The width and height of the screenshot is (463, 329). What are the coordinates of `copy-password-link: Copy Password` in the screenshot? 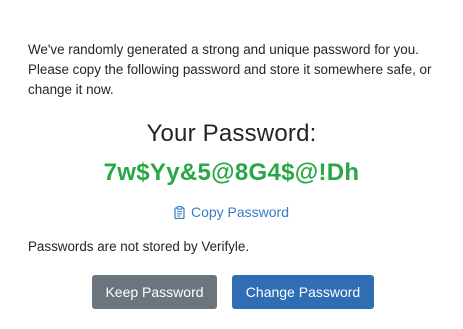 It's located at (231, 213).